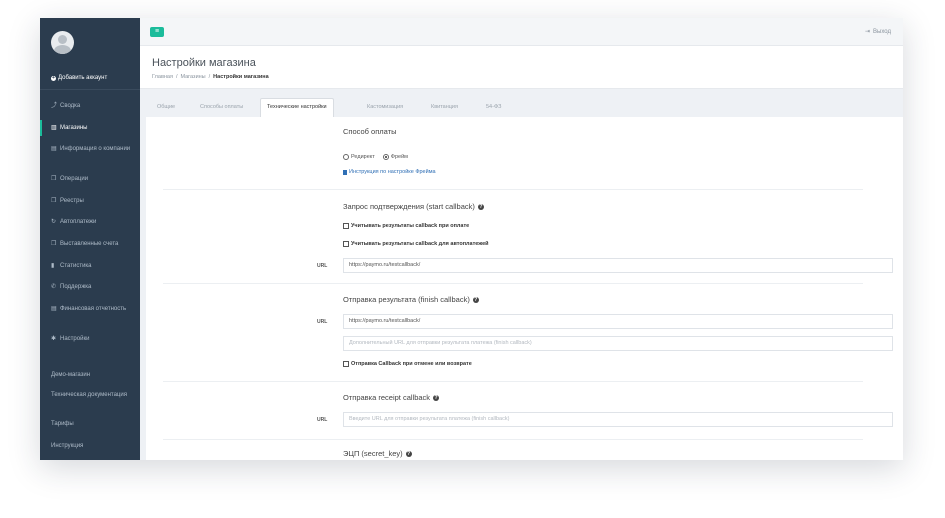  Describe the element at coordinates (618, 265) in the screenshot. I see `start-callback-url-input: https://paymo.ru/testcallback/` at that location.